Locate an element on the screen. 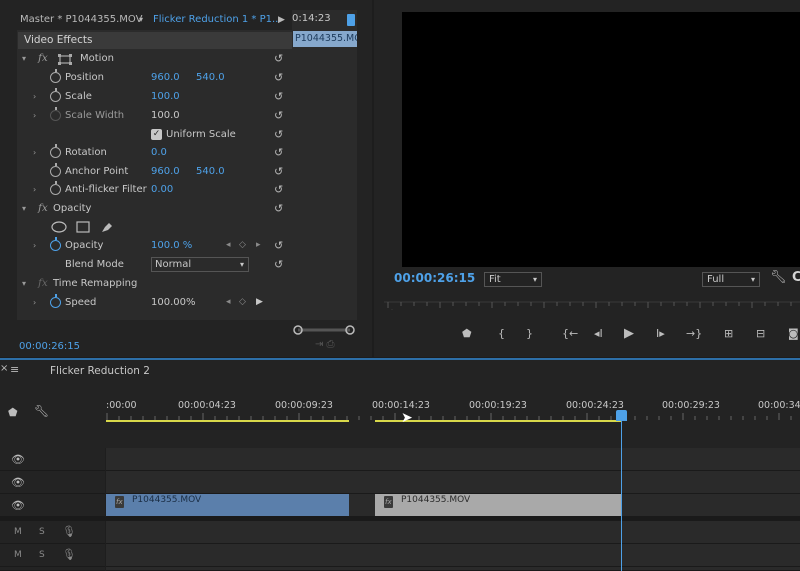 This screenshot has height=571, width=800. track-v3 is located at coordinates (453, 459).